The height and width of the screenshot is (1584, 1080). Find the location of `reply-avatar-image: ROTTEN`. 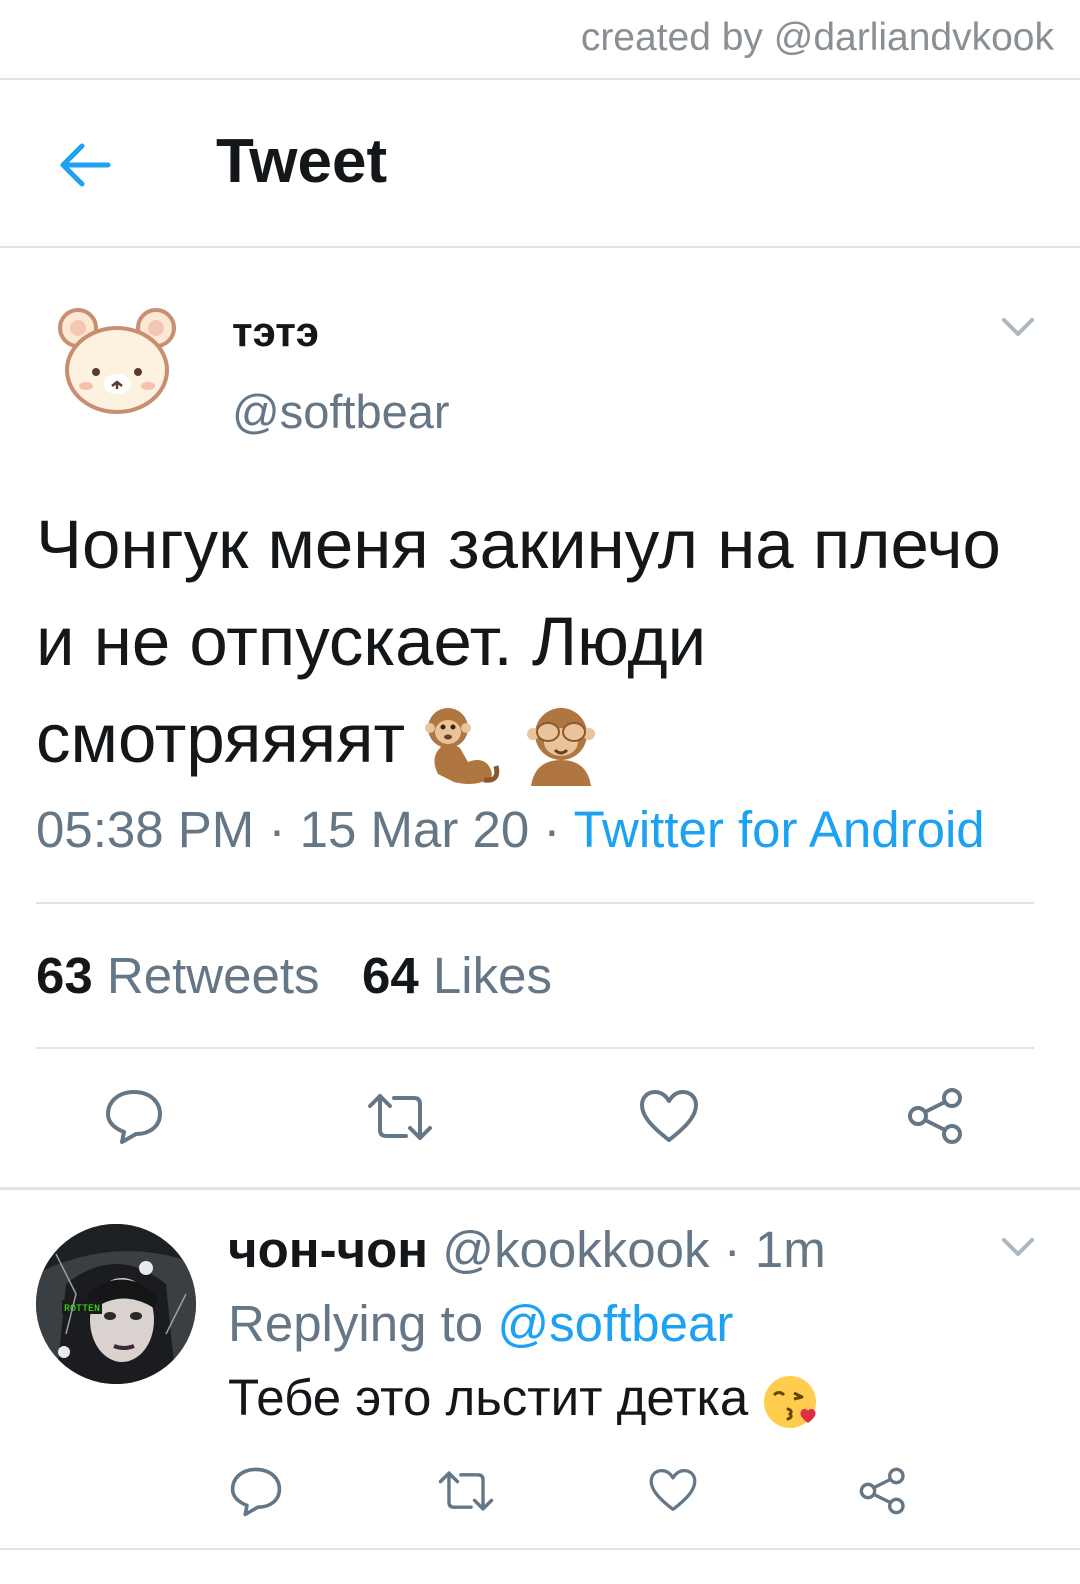

reply-avatar-image: ROTTEN is located at coordinates (116, 1304).